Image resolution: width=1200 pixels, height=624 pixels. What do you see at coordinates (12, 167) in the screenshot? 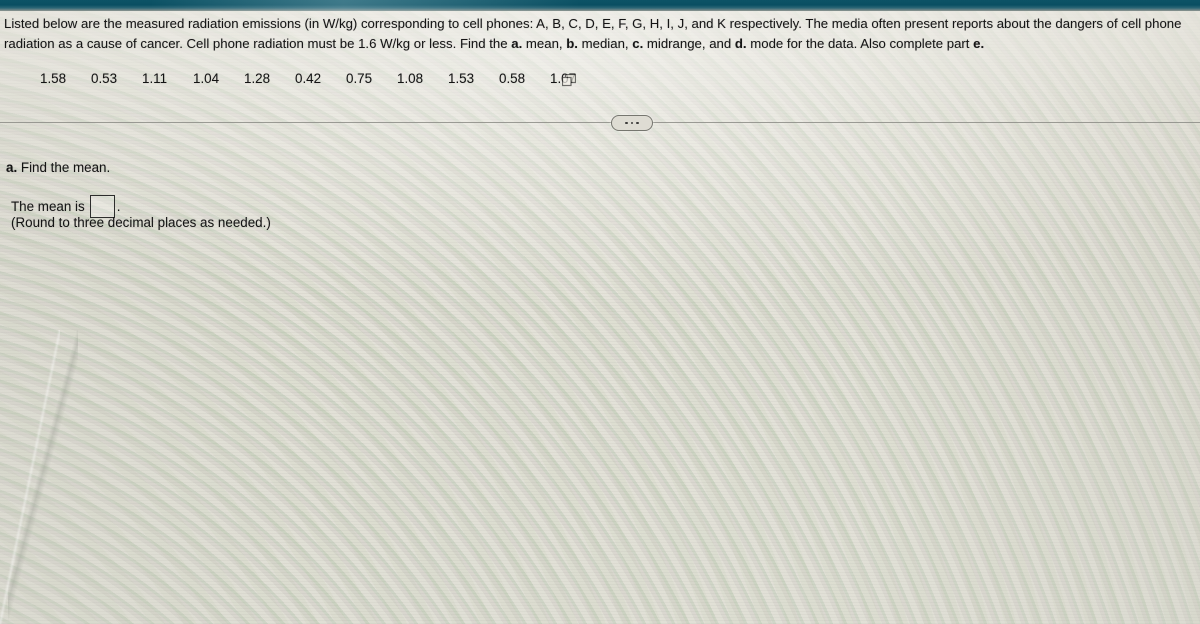
I see `part-a-marker: a.` at bounding box center [12, 167].